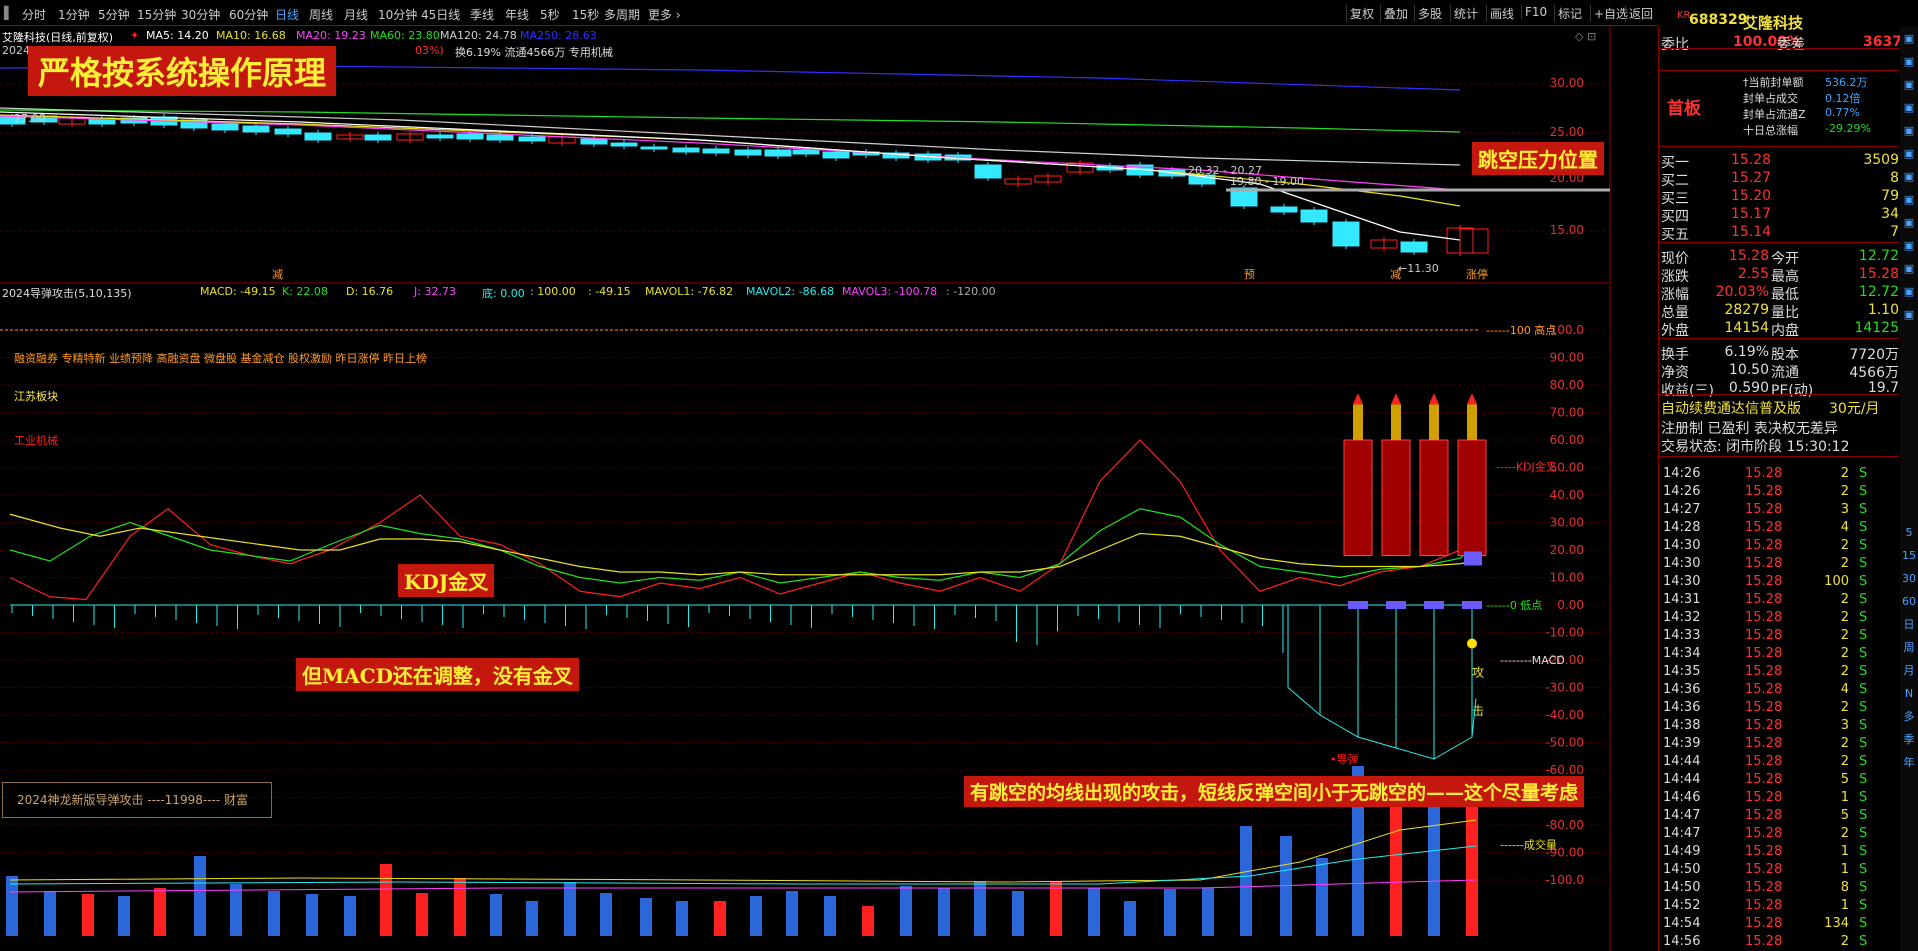 This screenshot has height=951, width=1918. Describe the element at coordinates (1429, 13) in the screenshot. I see `toolbar-2: 多股` at that location.